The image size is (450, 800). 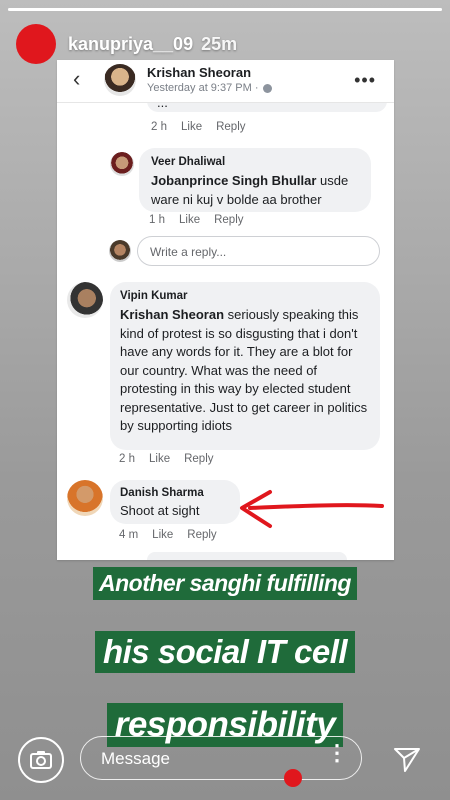 I want to click on globe-icon, so click(x=267, y=88).